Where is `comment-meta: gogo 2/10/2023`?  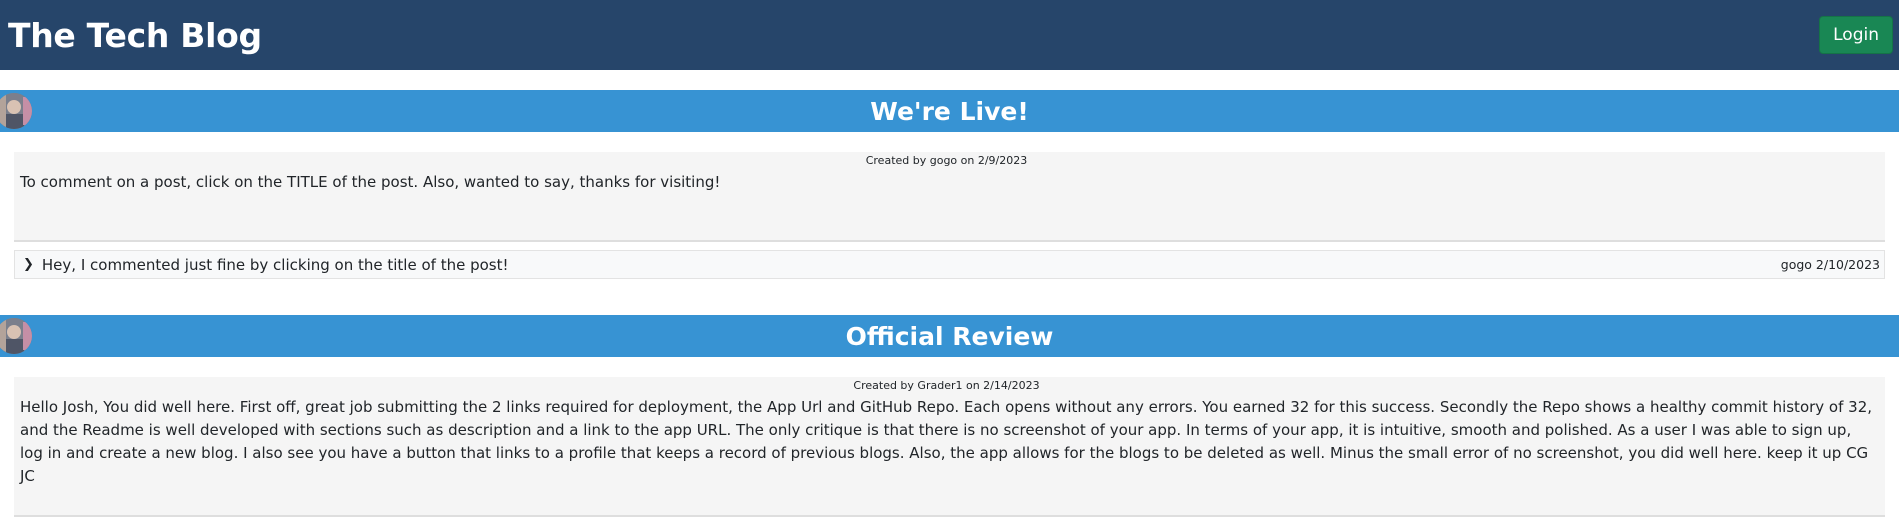 comment-meta: gogo 2/10/2023 is located at coordinates (1830, 264).